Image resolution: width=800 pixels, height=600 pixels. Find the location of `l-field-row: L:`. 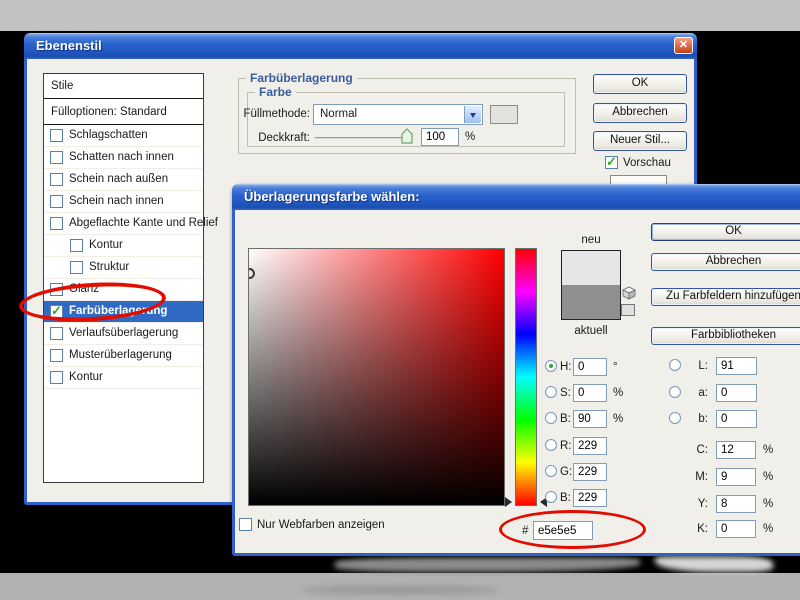

l-field-row: L: is located at coordinates (724, 366).